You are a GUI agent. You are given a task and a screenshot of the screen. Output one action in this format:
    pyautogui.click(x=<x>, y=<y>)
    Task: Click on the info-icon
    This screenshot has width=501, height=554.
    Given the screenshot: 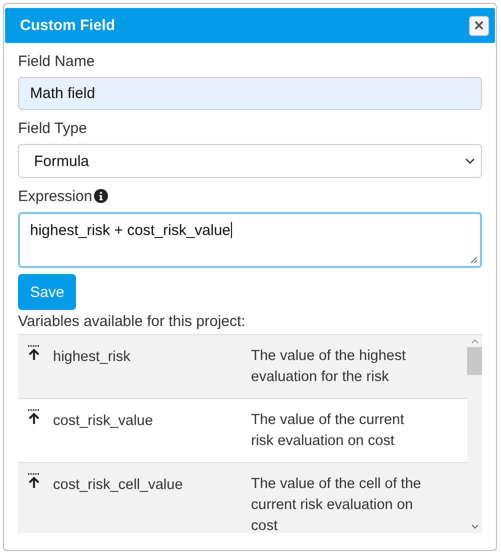 What is the action you would take?
    pyautogui.click(x=101, y=196)
    